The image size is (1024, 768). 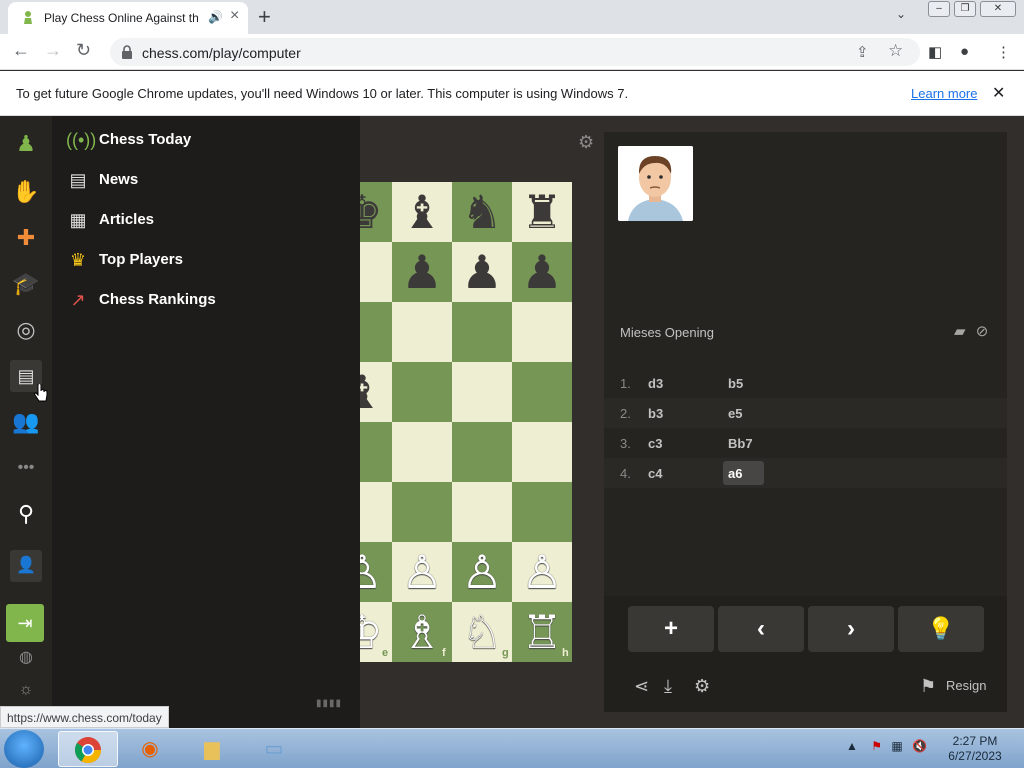 What do you see at coordinates (127, 219) in the screenshot?
I see `flyout-item-label: Articles` at bounding box center [127, 219].